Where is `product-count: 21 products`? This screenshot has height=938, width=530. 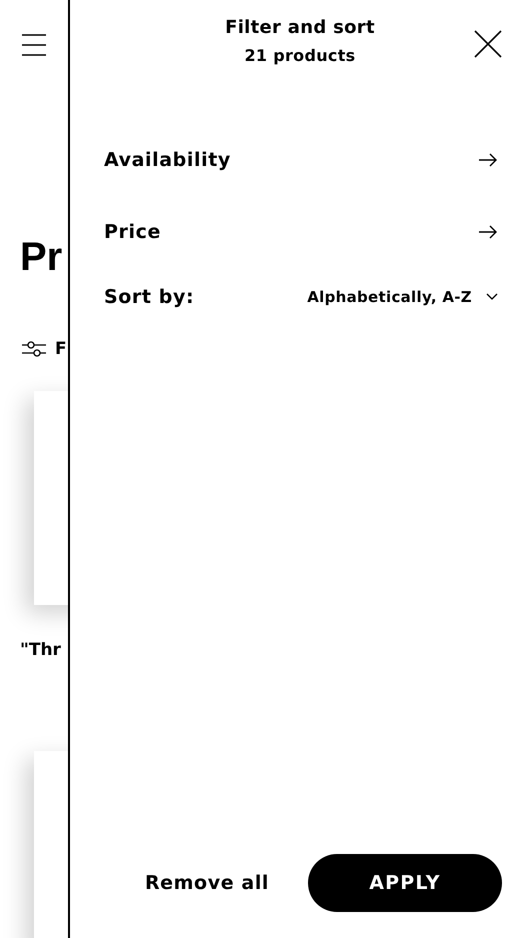
product-count: 21 products is located at coordinates (300, 56).